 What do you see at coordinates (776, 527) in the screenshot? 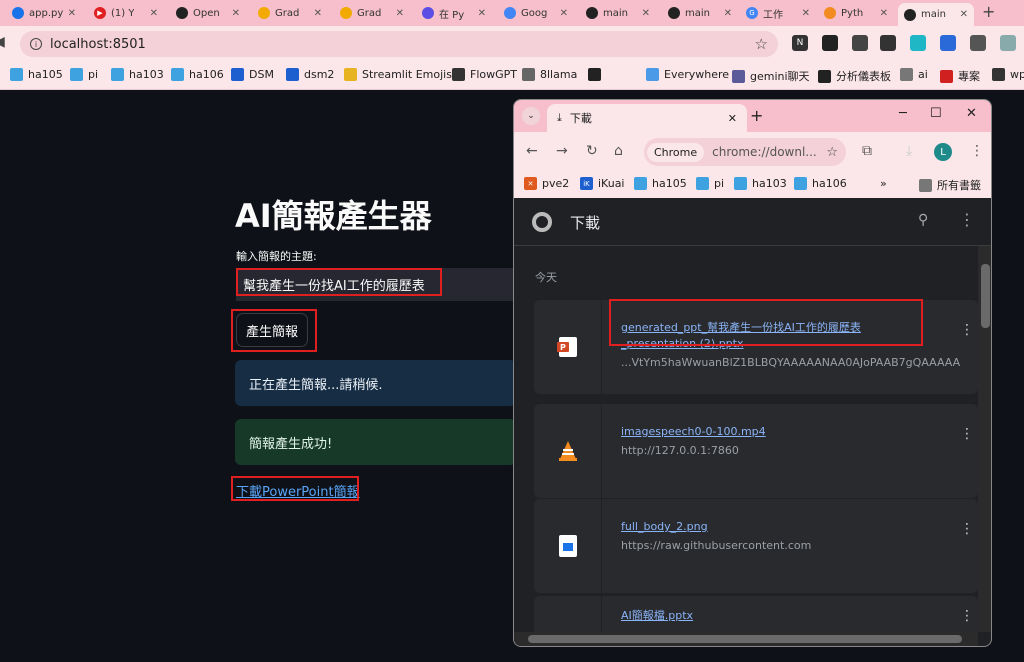
I see `file-name-link: full_body_2.png` at bounding box center [776, 527].